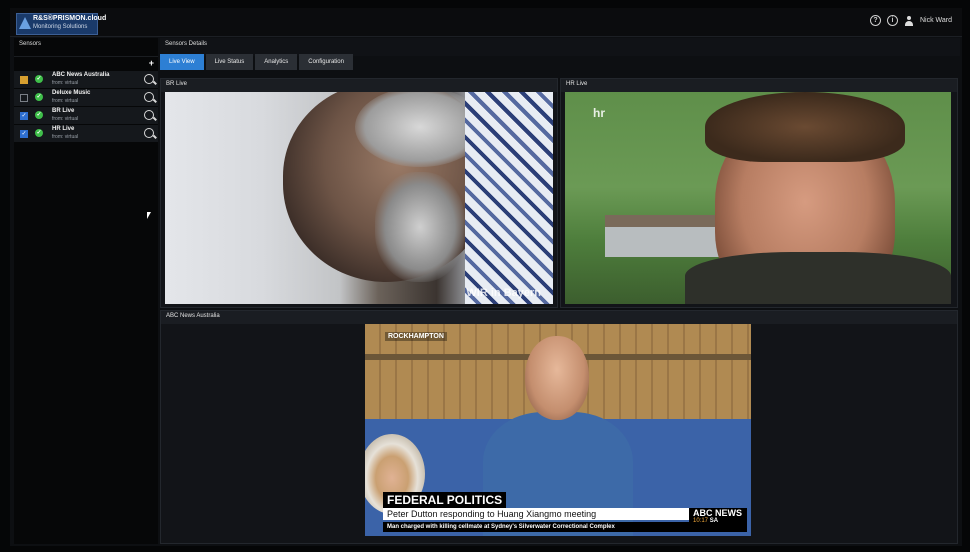 The width and height of the screenshot is (970, 552). What do you see at coordinates (63, 129) in the screenshot?
I see `sensor-name: HR Live` at bounding box center [63, 129].